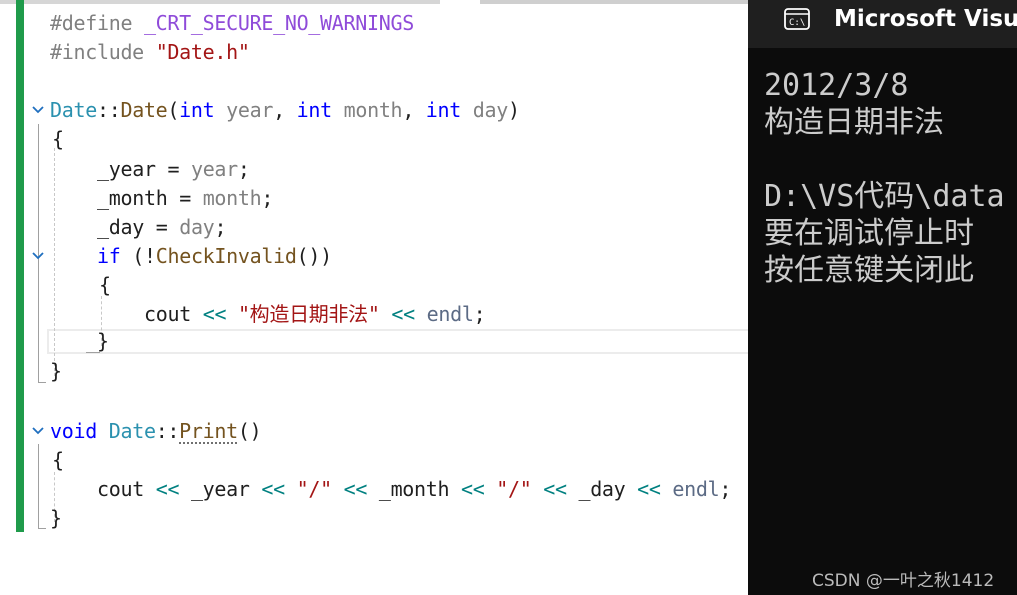 The image size is (1017, 595). What do you see at coordinates (91, 23) in the screenshot?
I see `preprocessor-keyword: #define` at bounding box center [91, 23].